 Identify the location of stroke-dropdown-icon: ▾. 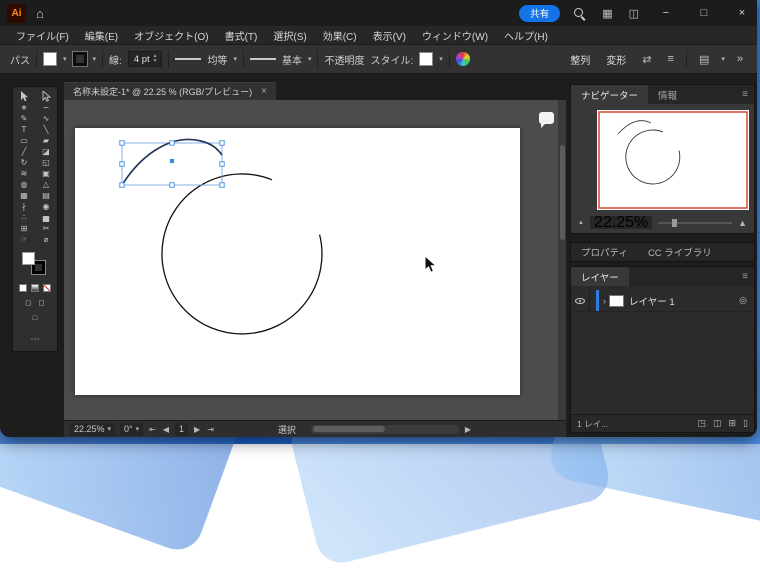
(95, 59).